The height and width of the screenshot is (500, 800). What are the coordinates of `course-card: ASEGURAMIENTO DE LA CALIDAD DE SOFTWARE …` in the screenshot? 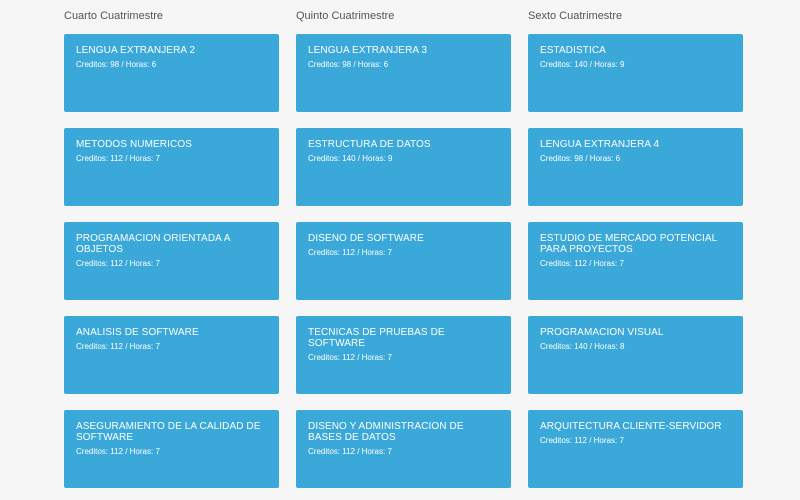 It's located at (171, 449).